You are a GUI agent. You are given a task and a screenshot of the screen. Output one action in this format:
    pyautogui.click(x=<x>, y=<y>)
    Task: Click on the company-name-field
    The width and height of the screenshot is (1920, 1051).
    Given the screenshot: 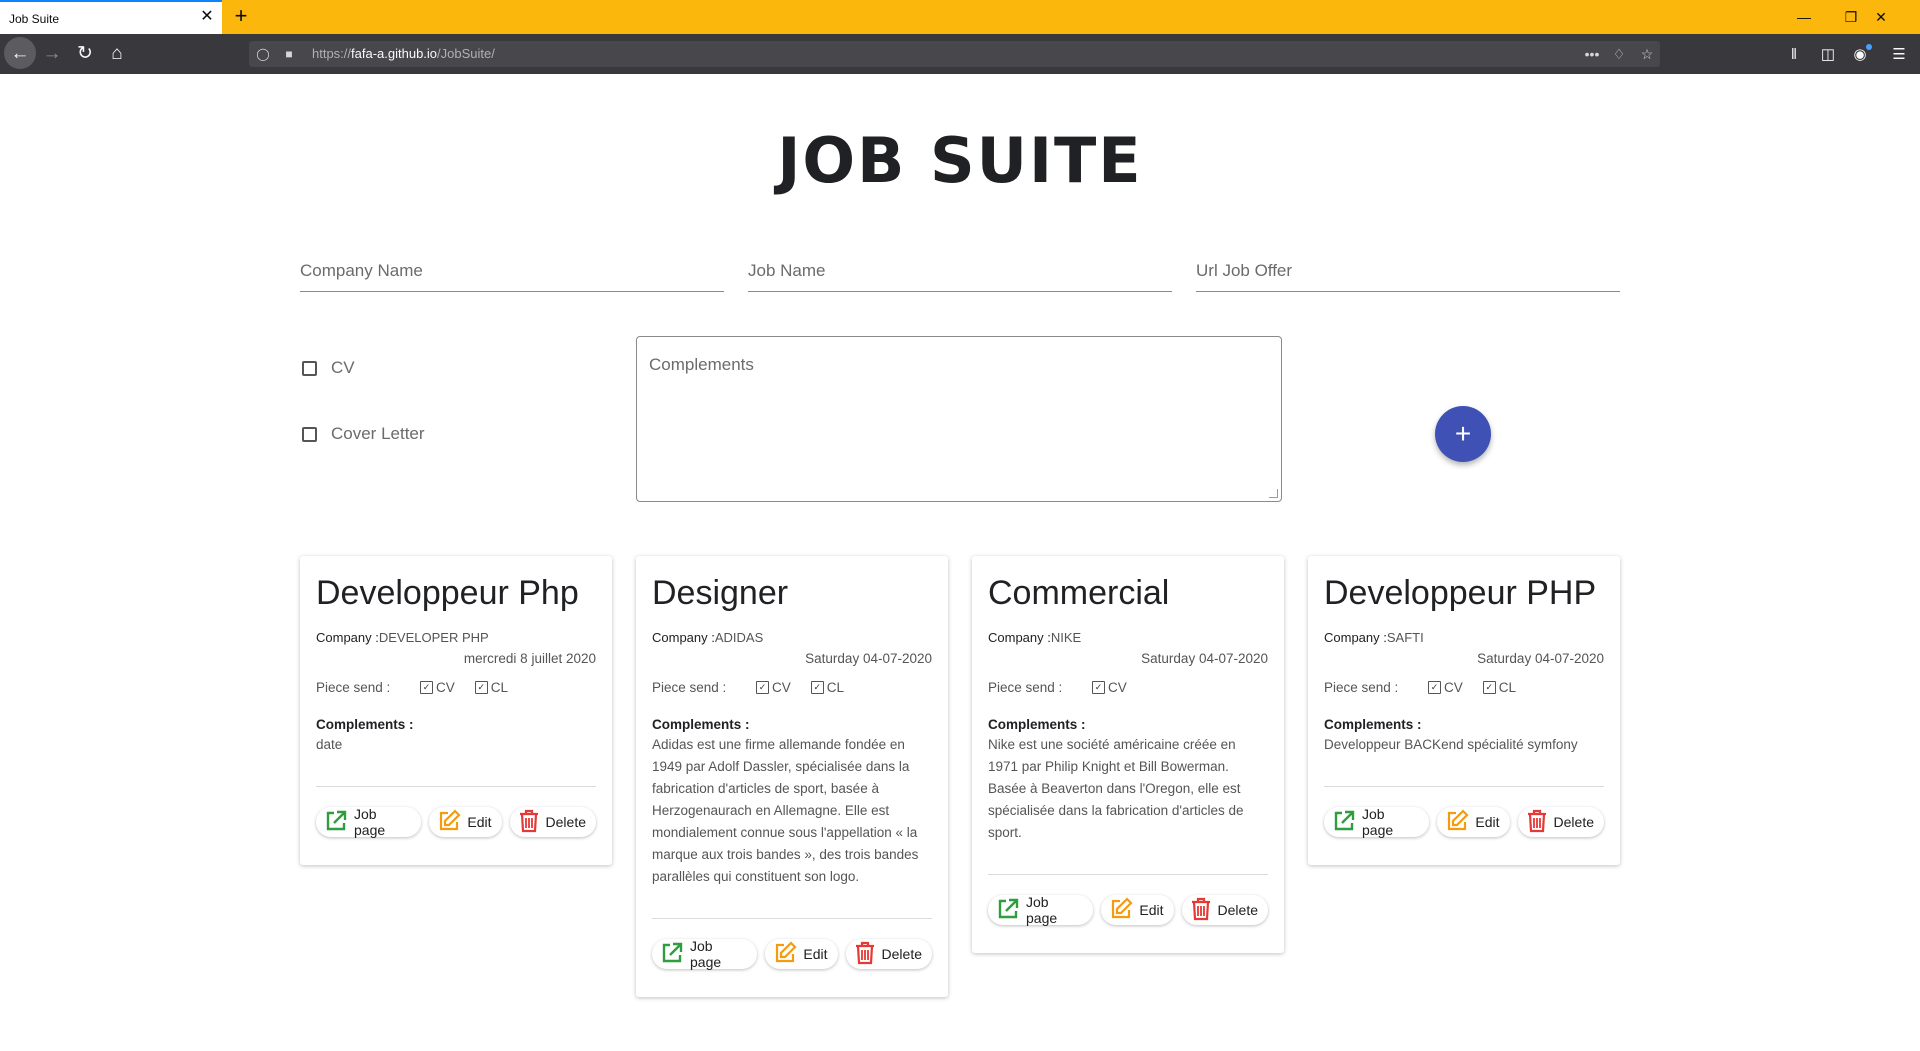 What is the action you would take?
    pyautogui.click(x=512, y=273)
    